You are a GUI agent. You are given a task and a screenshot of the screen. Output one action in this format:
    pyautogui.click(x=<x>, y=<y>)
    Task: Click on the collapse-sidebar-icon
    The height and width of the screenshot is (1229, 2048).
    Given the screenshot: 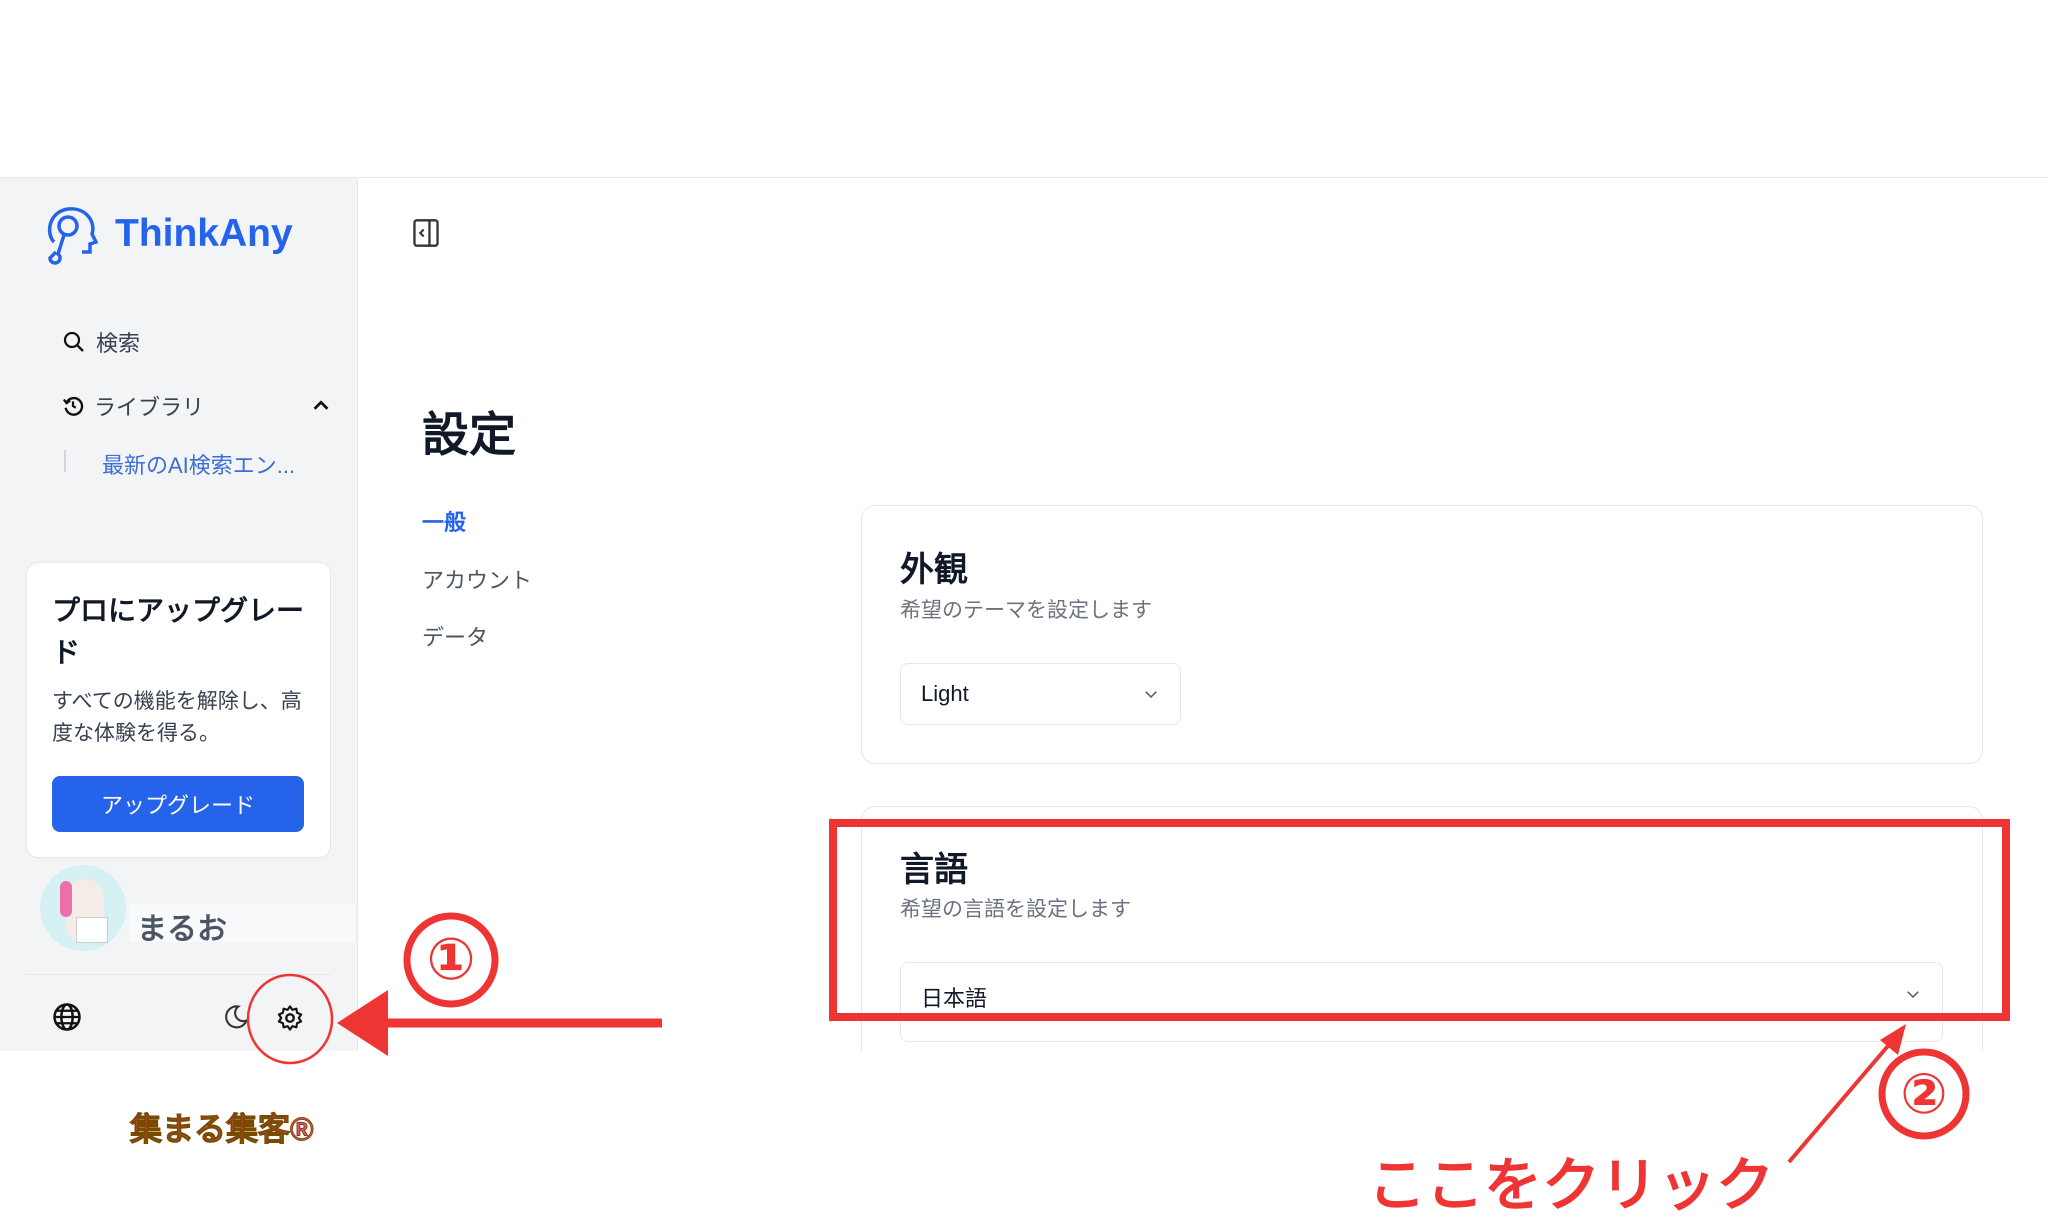 What is the action you would take?
    pyautogui.click(x=426, y=233)
    